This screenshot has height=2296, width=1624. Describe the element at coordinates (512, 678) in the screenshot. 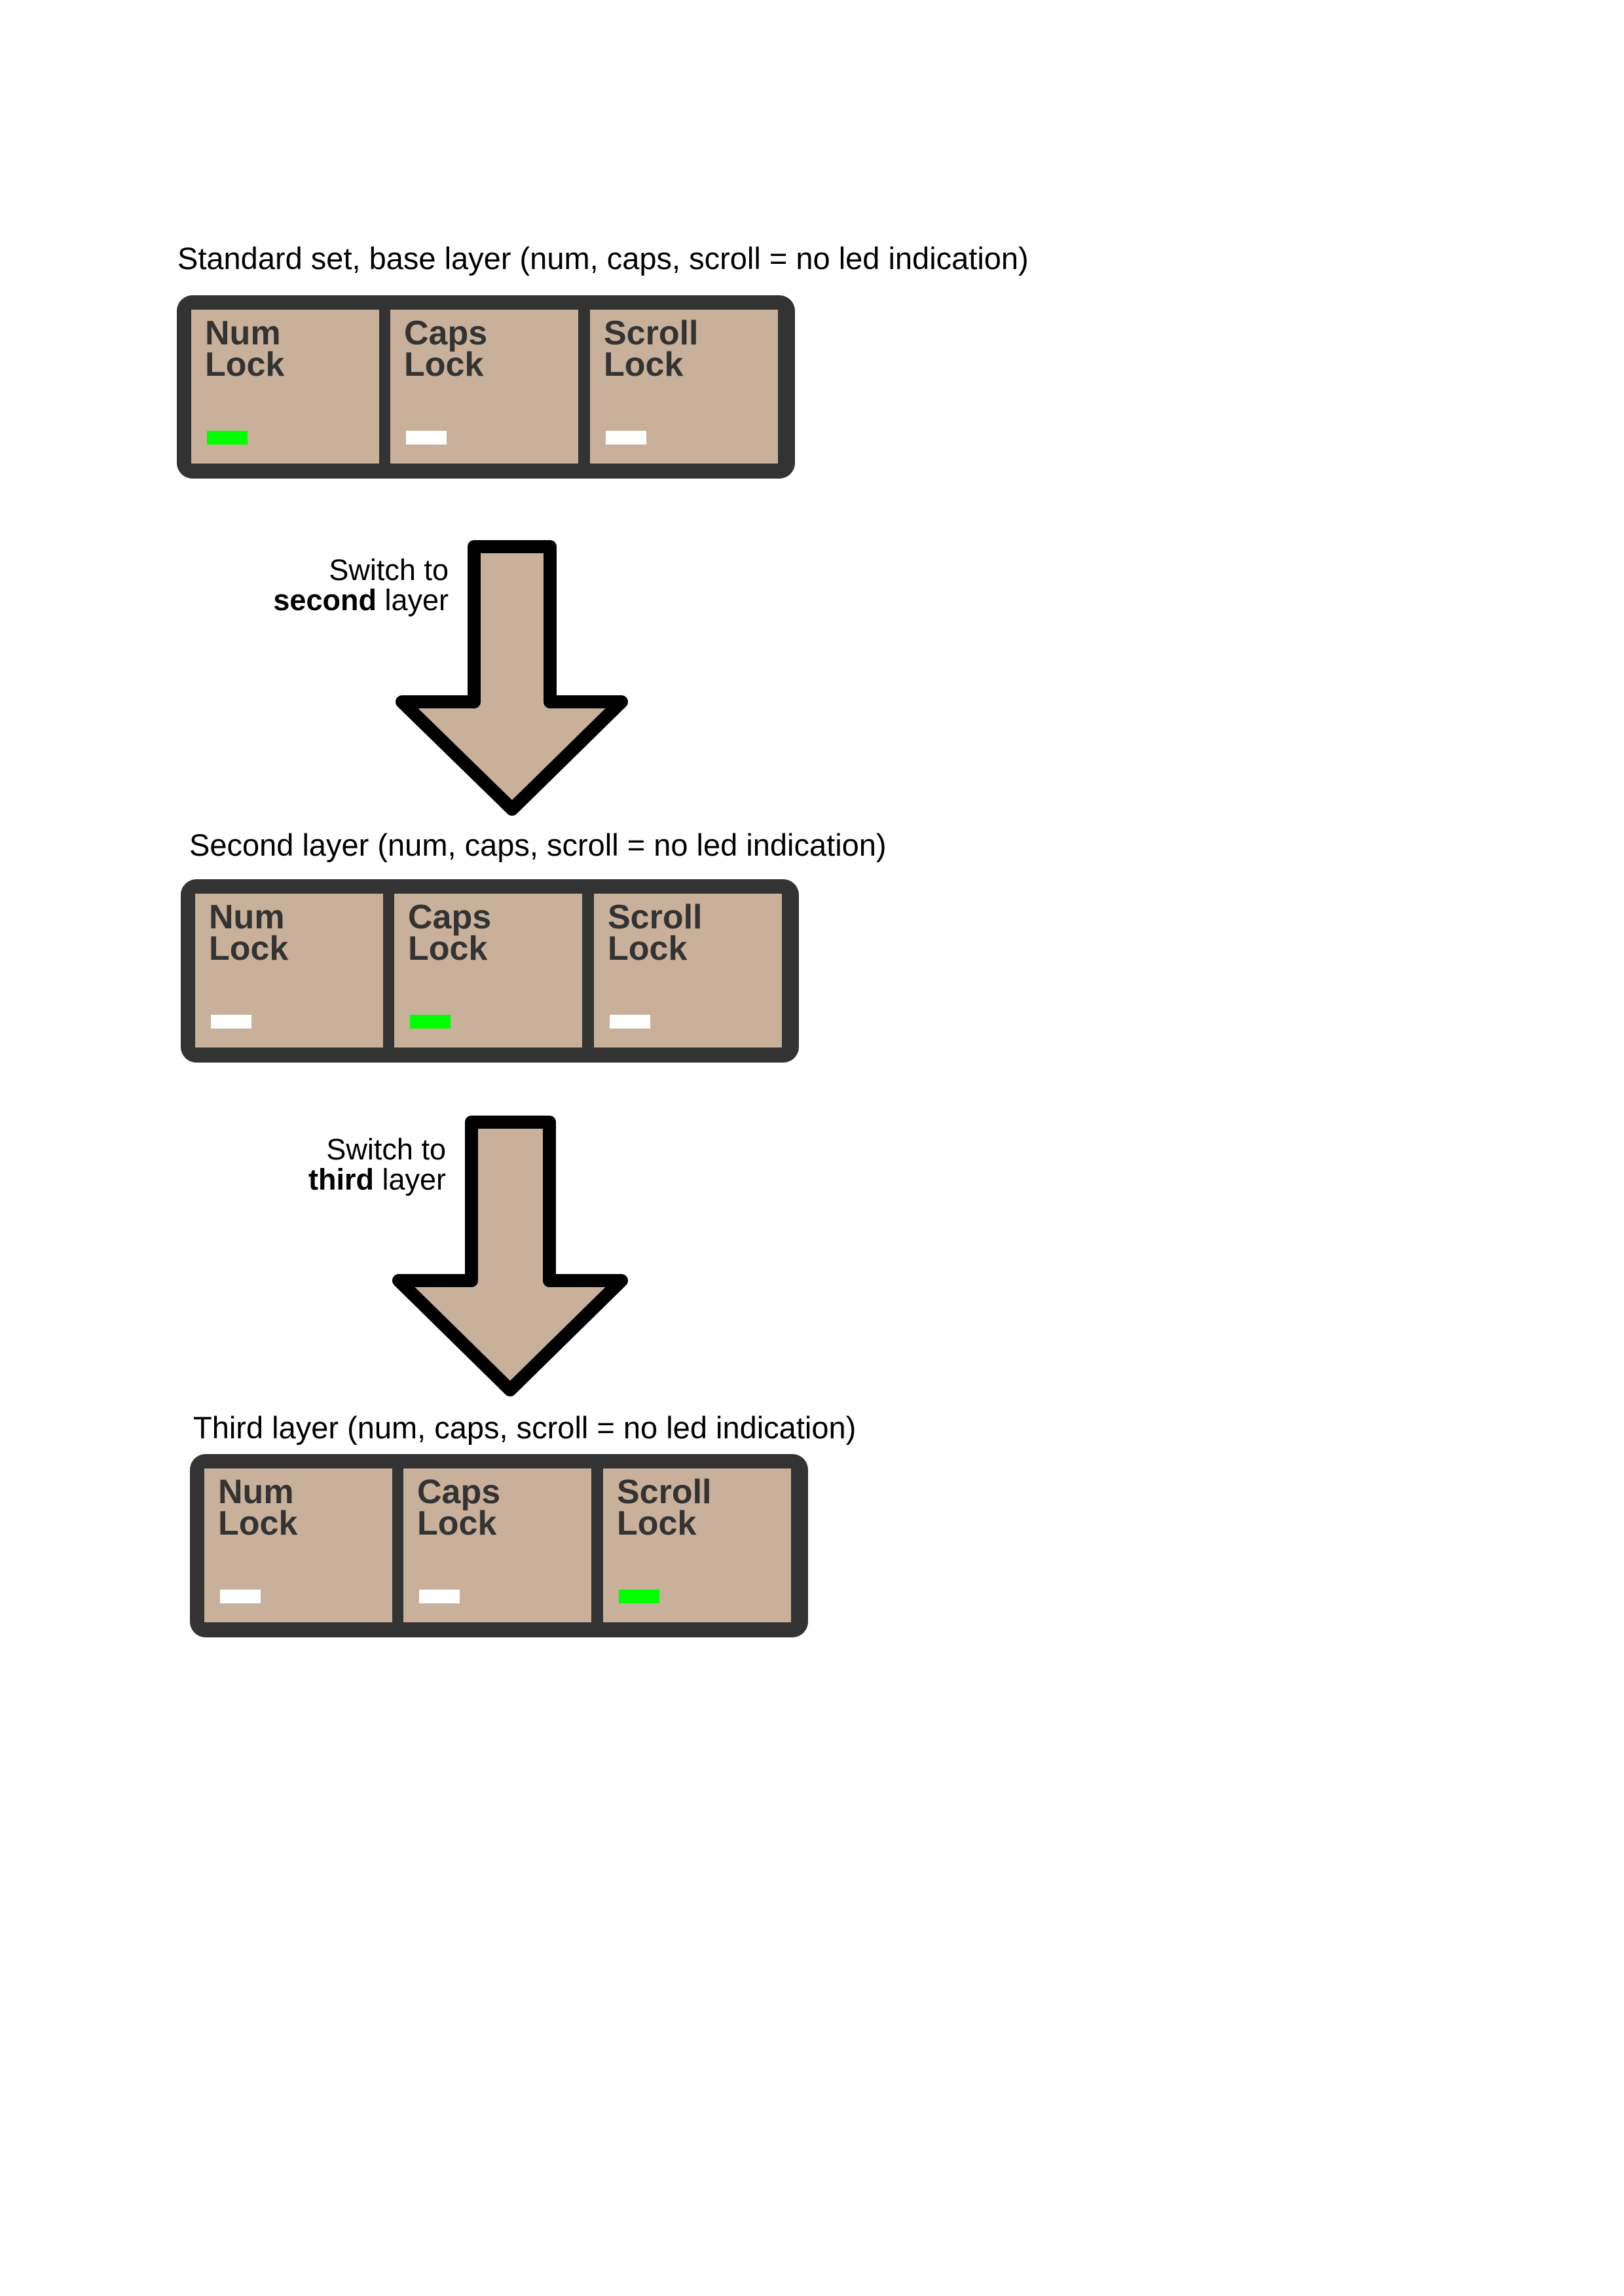

I see `arrow-1-shape` at that location.